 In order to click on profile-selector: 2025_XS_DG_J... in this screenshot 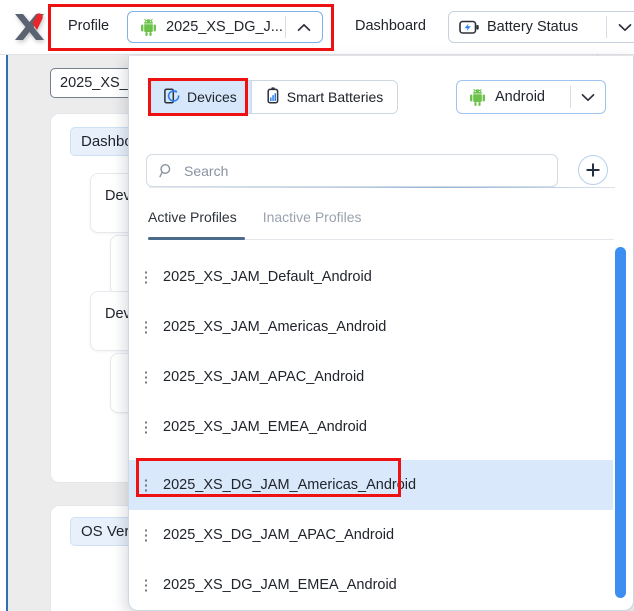, I will do `click(225, 27)`.